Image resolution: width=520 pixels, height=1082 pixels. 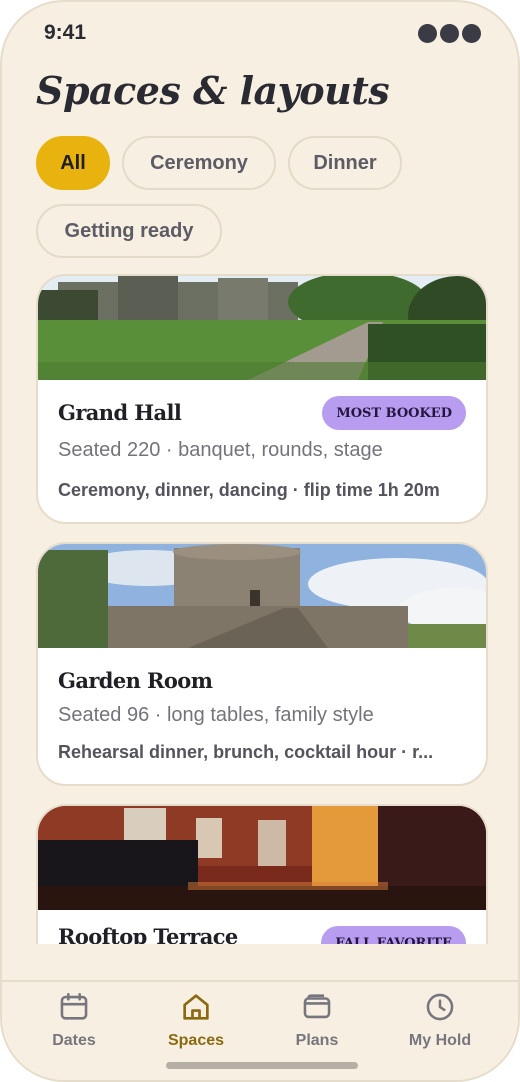 What do you see at coordinates (317, 1006) in the screenshot?
I see `wallet-icon` at bounding box center [317, 1006].